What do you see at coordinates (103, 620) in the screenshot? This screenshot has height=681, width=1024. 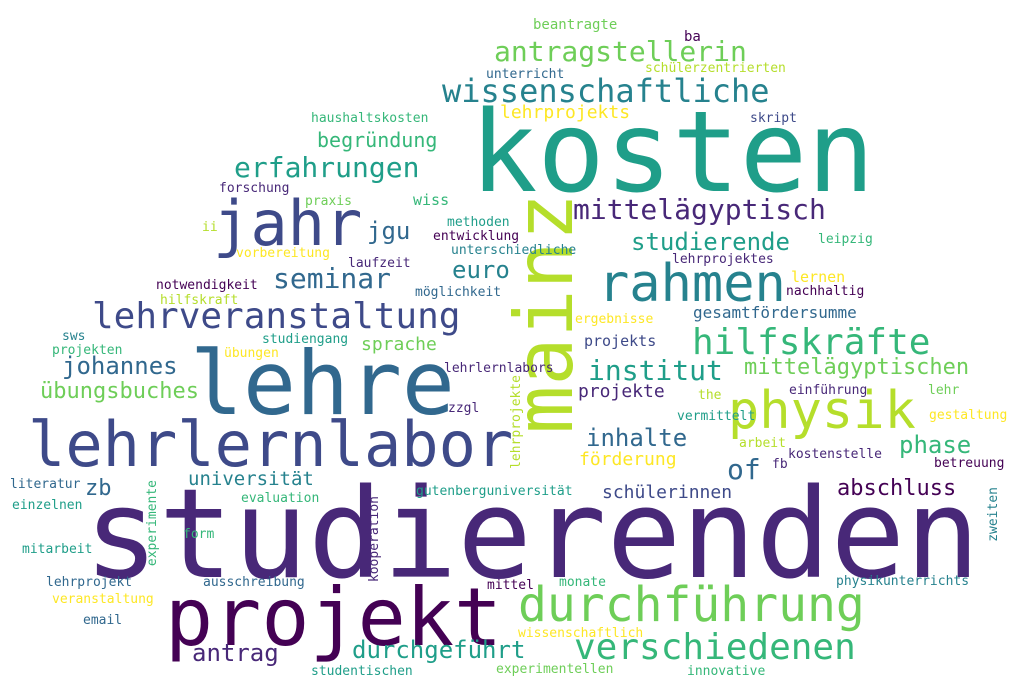 I see `word-email: email` at bounding box center [103, 620].